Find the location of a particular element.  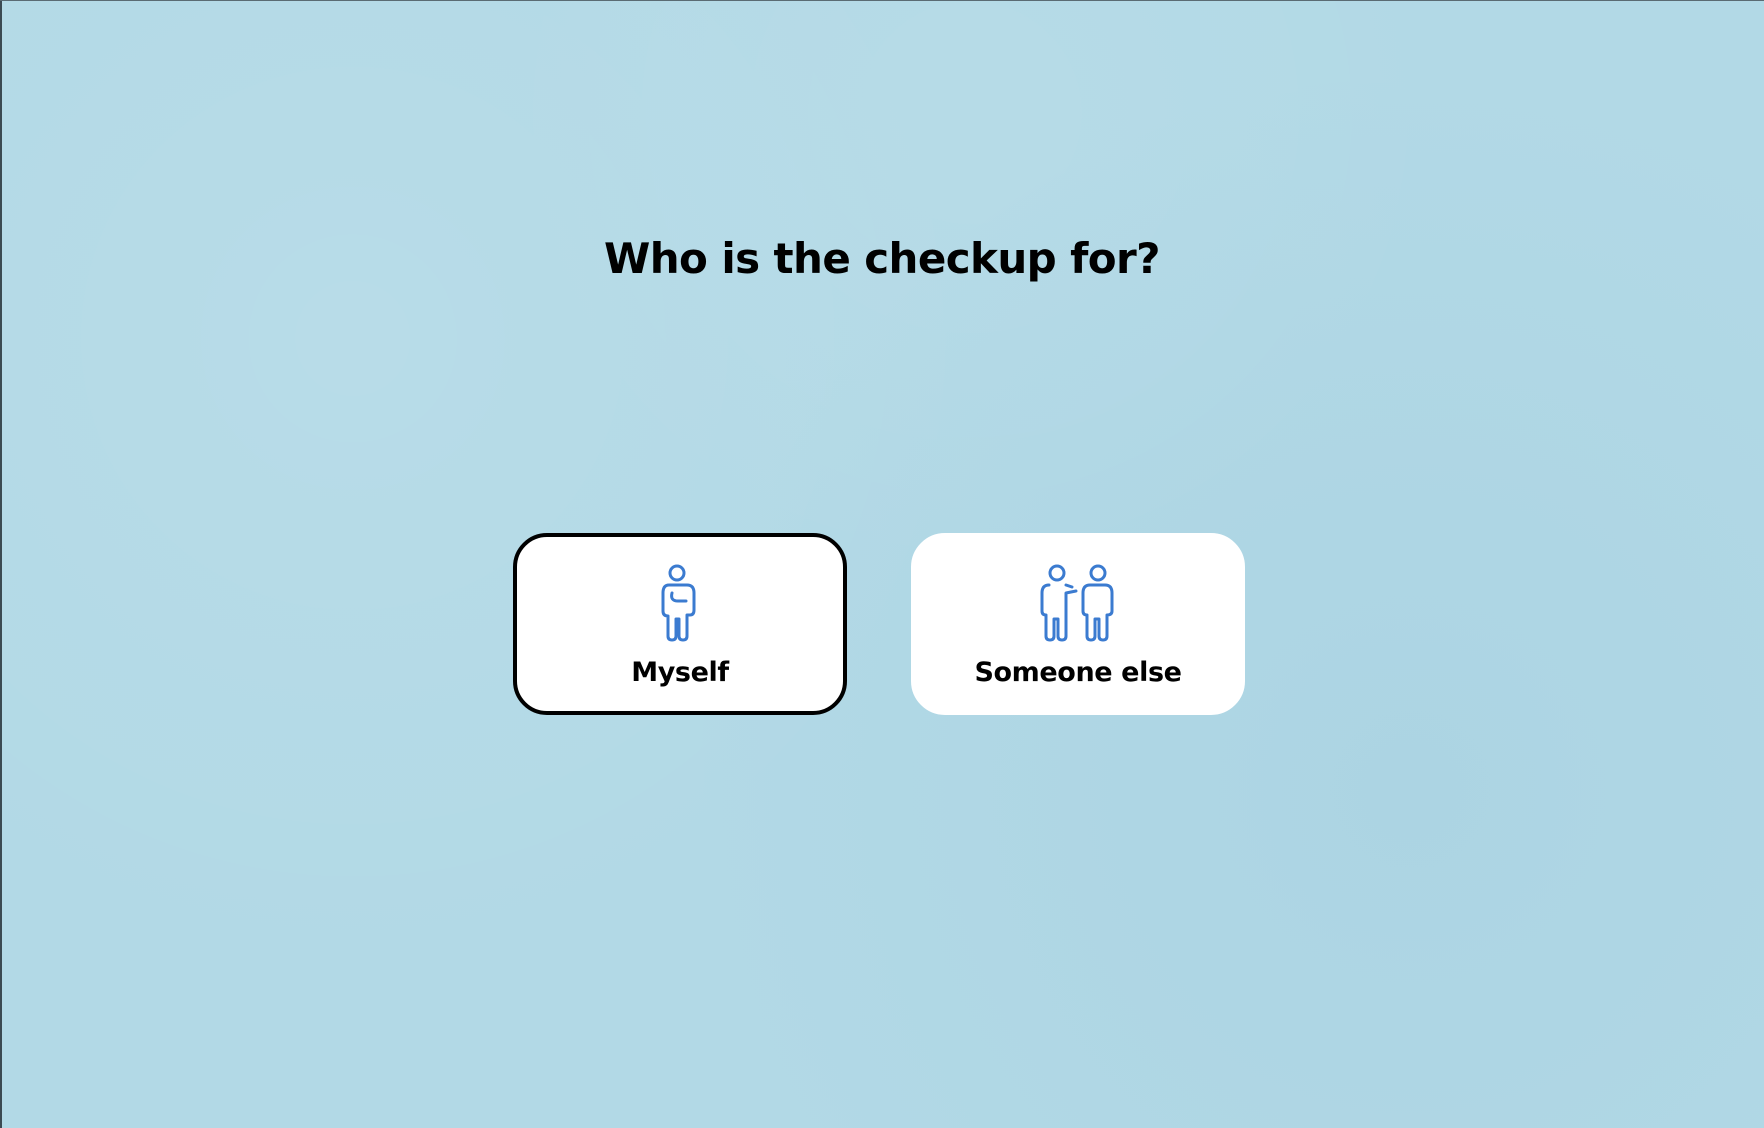

option-myself-card: Myself is located at coordinates (680, 624).